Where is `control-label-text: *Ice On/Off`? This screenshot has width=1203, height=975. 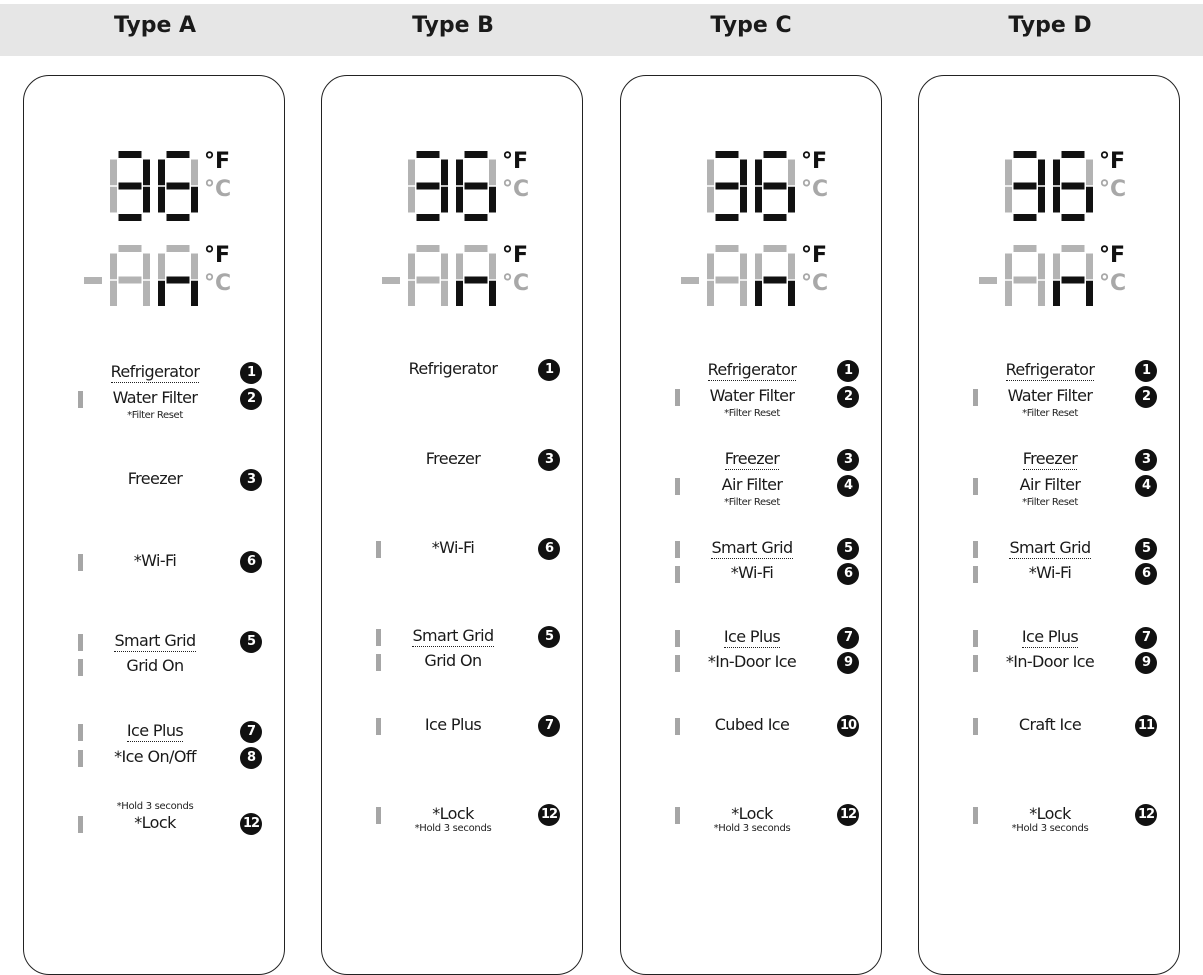
control-label-text: *Ice On/Off is located at coordinates (155, 756).